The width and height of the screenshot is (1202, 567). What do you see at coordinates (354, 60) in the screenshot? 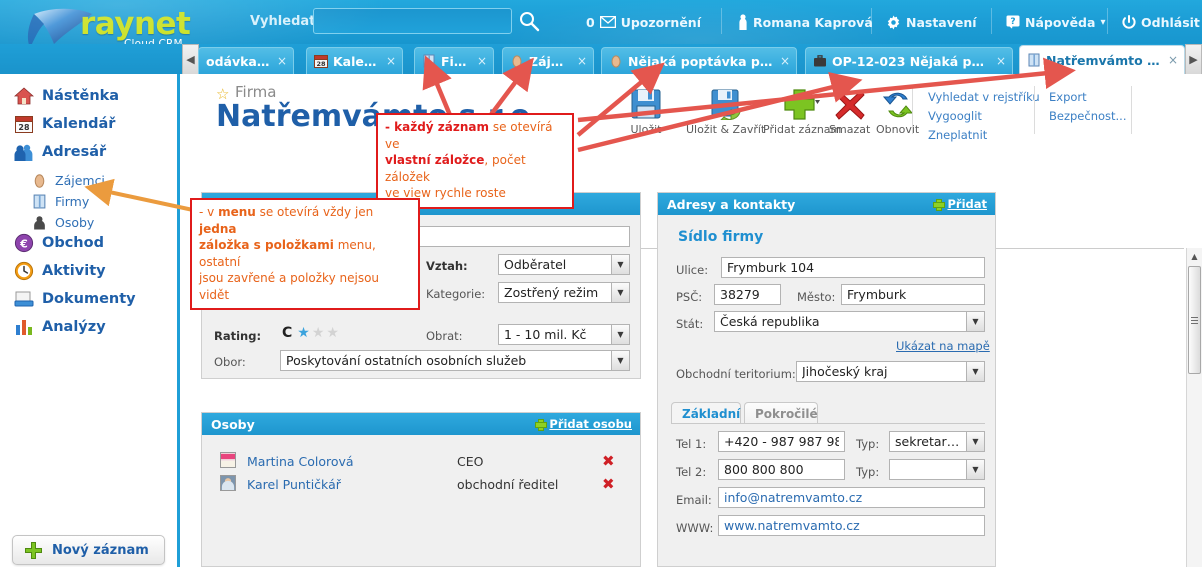
I see `tab-kalendar: 28 Kalendář ×` at bounding box center [354, 60].